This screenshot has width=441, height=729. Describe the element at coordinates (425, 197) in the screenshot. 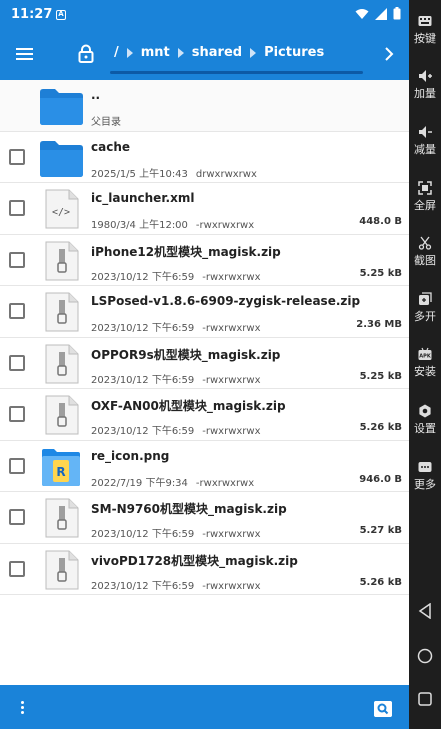

I see `side-button-fullscreen: 全屏` at that location.